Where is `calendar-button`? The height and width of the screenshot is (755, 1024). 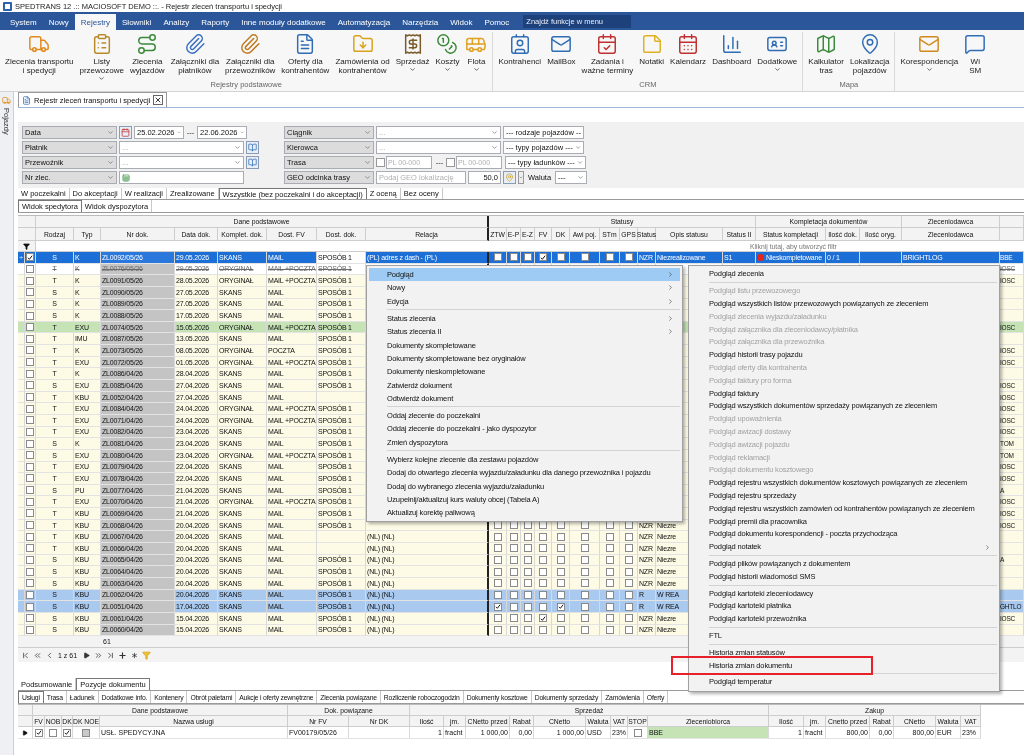 calendar-button is located at coordinates (125, 132).